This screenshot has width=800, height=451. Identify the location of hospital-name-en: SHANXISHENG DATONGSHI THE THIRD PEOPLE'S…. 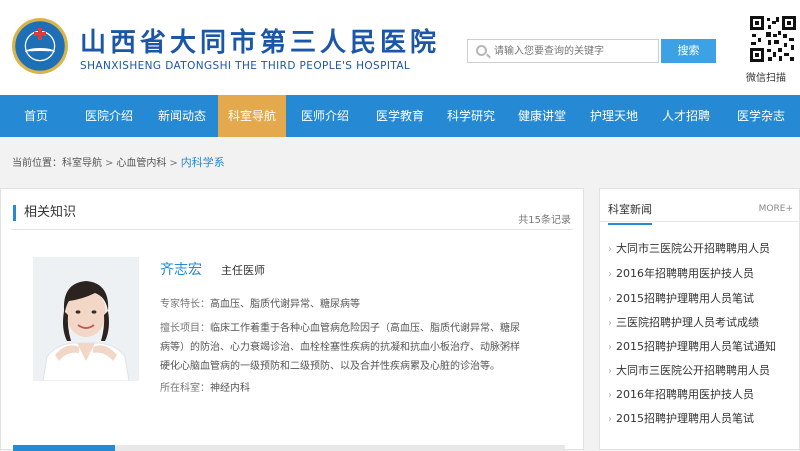
(245, 66).